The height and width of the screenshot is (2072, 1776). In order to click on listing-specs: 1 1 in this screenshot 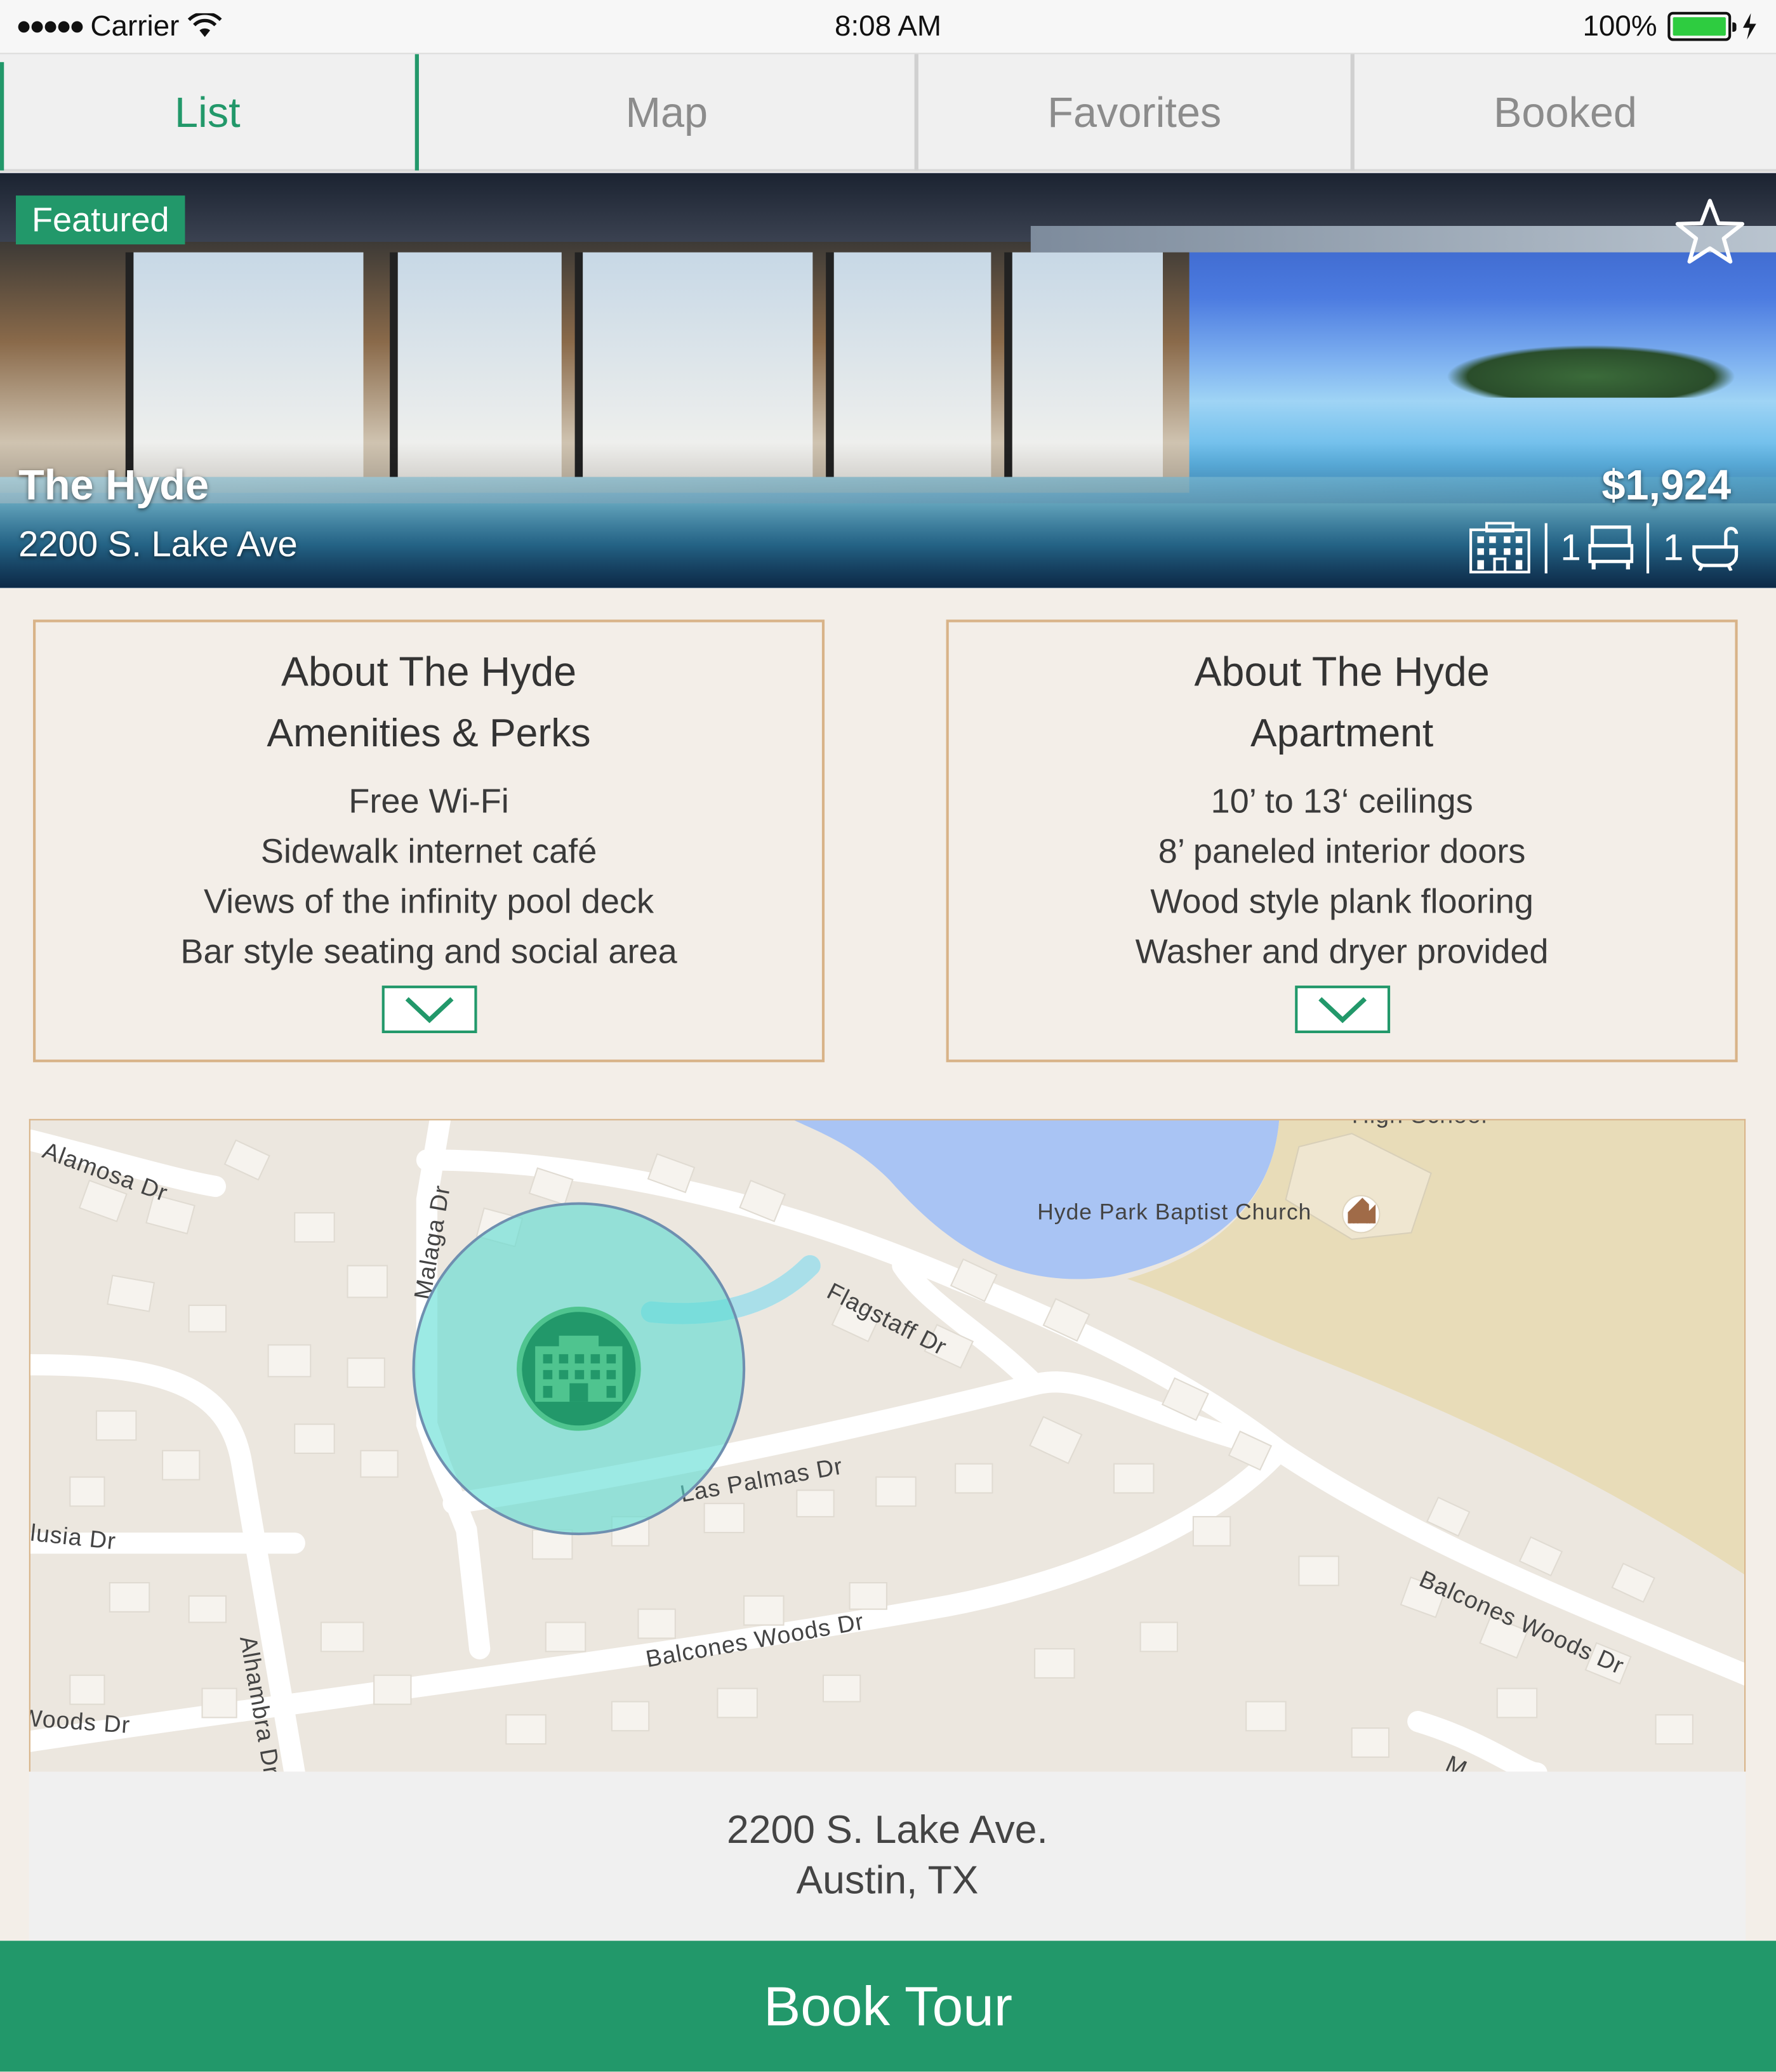, I will do `click(1604, 548)`.